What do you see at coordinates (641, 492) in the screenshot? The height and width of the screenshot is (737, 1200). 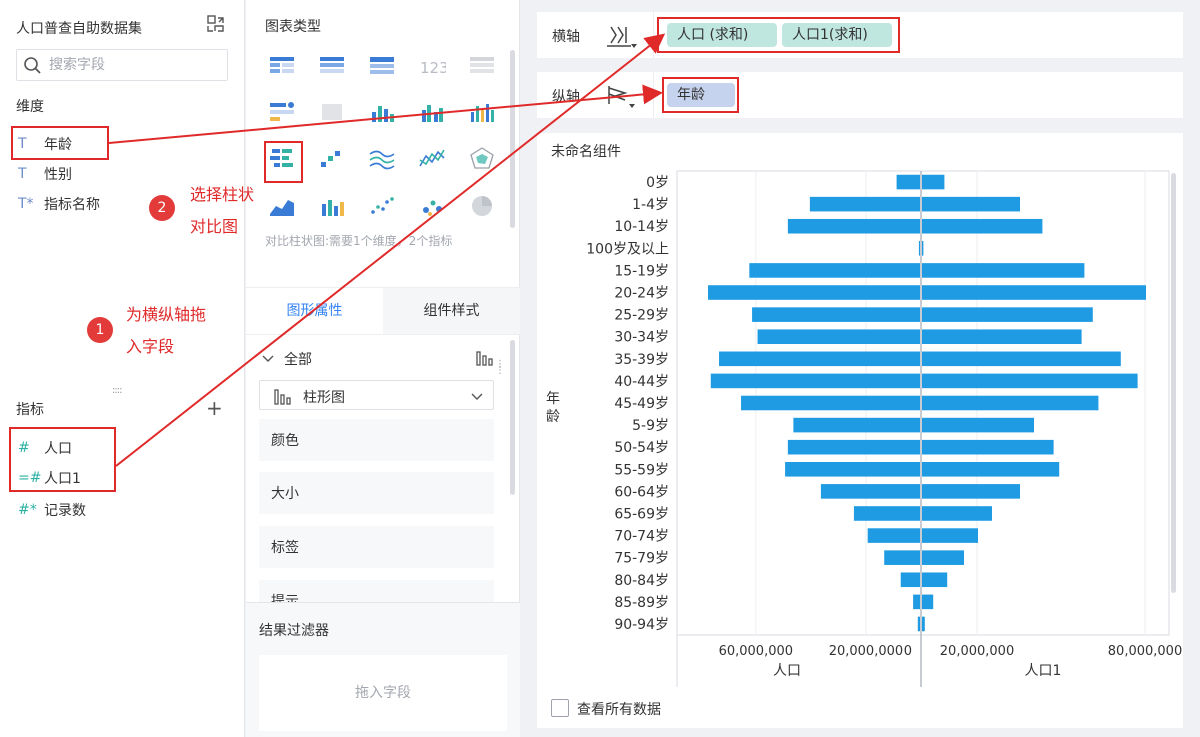 I see `category-label: 60-64岁` at bounding box center [641, 492].